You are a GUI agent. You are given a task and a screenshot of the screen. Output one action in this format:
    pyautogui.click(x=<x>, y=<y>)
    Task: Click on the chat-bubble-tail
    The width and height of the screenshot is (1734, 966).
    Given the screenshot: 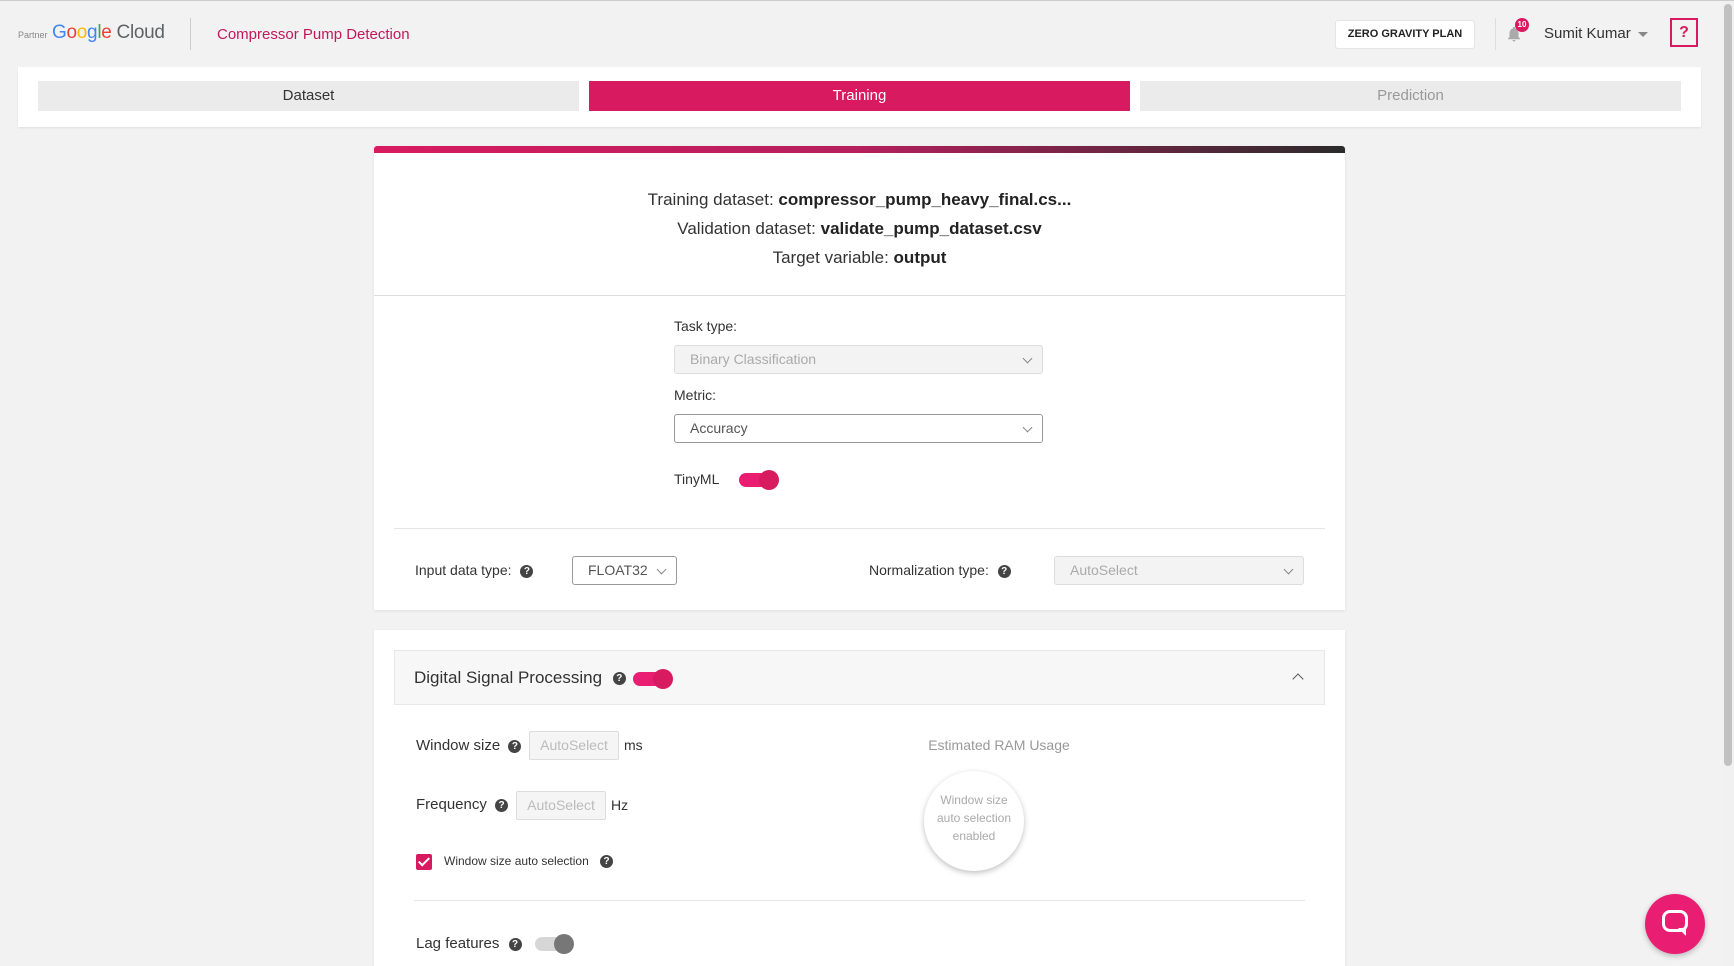 What is the action you would take?
    pyautogui.click(x=1682, y=932)
    